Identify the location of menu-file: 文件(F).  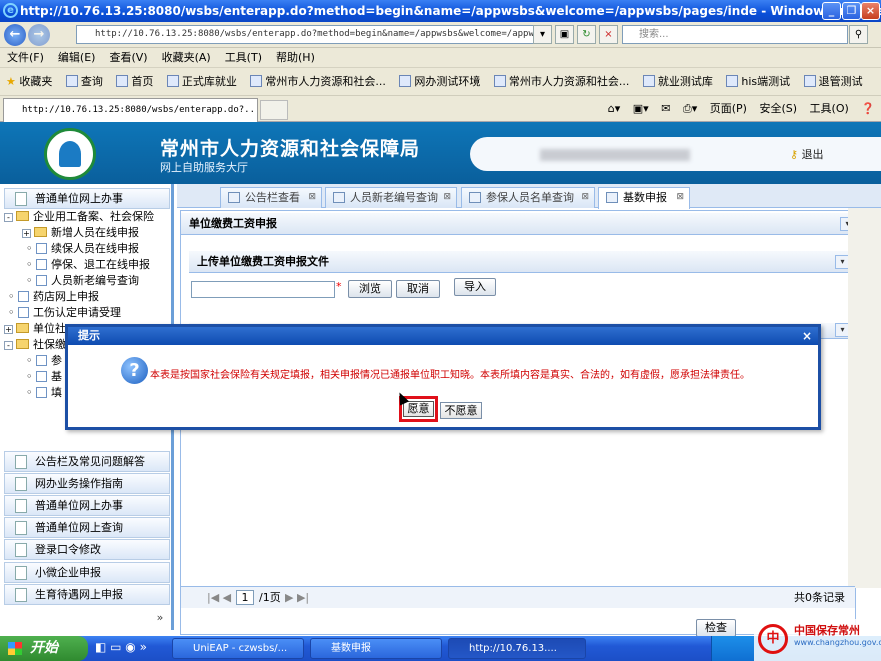
(25, 58).